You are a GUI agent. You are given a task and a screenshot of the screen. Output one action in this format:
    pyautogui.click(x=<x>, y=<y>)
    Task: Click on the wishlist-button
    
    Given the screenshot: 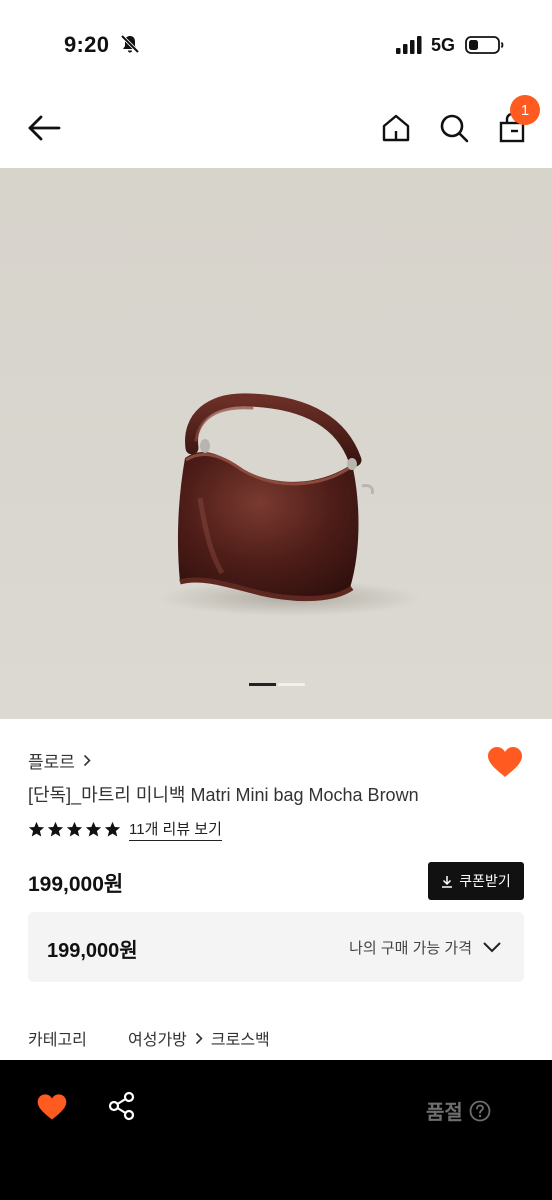 What is the action you would take?
    pyautogui.click(x=505, y=762)
    